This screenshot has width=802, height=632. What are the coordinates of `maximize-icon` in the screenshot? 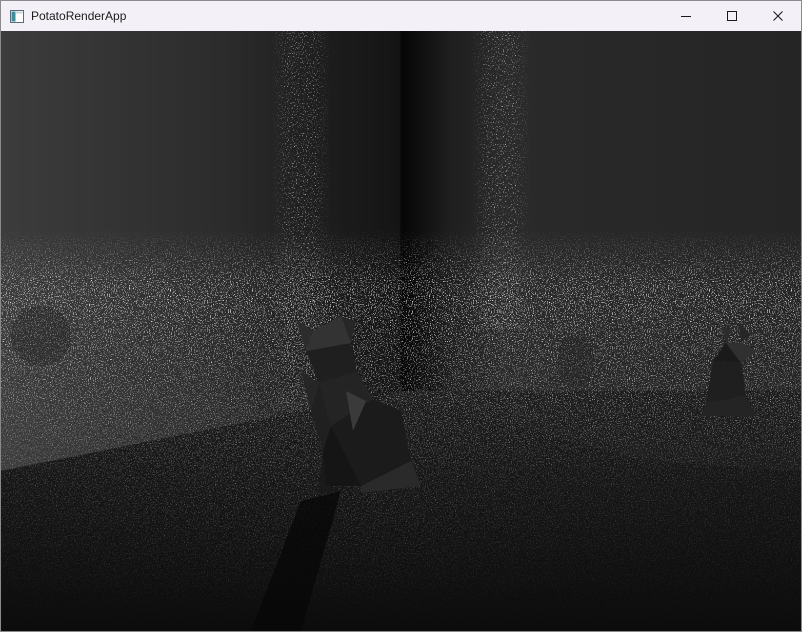 It's located at (732, 16).